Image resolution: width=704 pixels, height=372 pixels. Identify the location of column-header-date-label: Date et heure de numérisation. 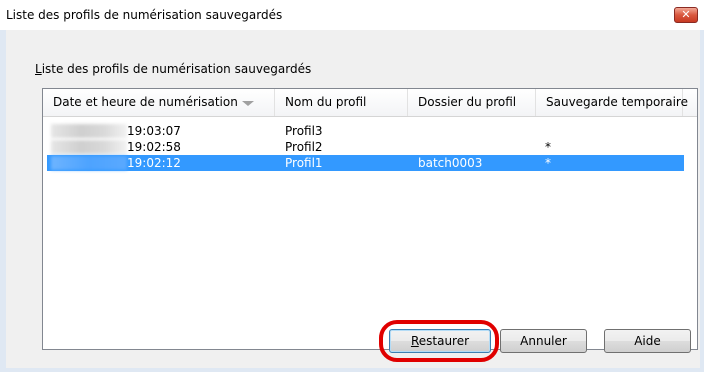
(145, 102).